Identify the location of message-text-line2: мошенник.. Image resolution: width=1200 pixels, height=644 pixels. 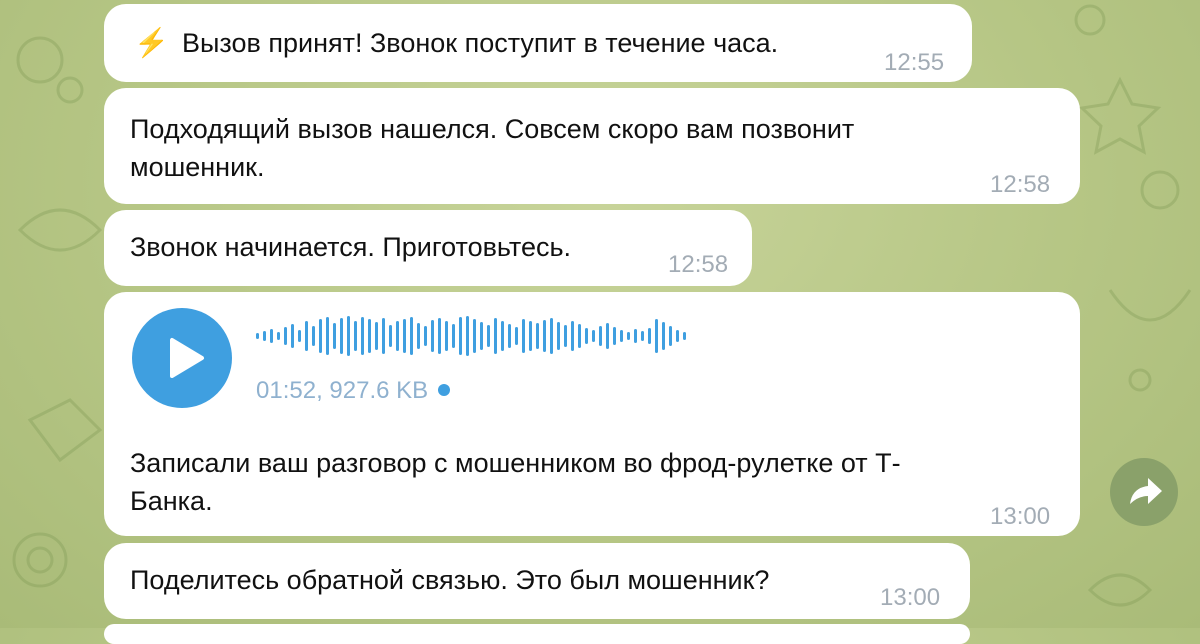
(197, 167).